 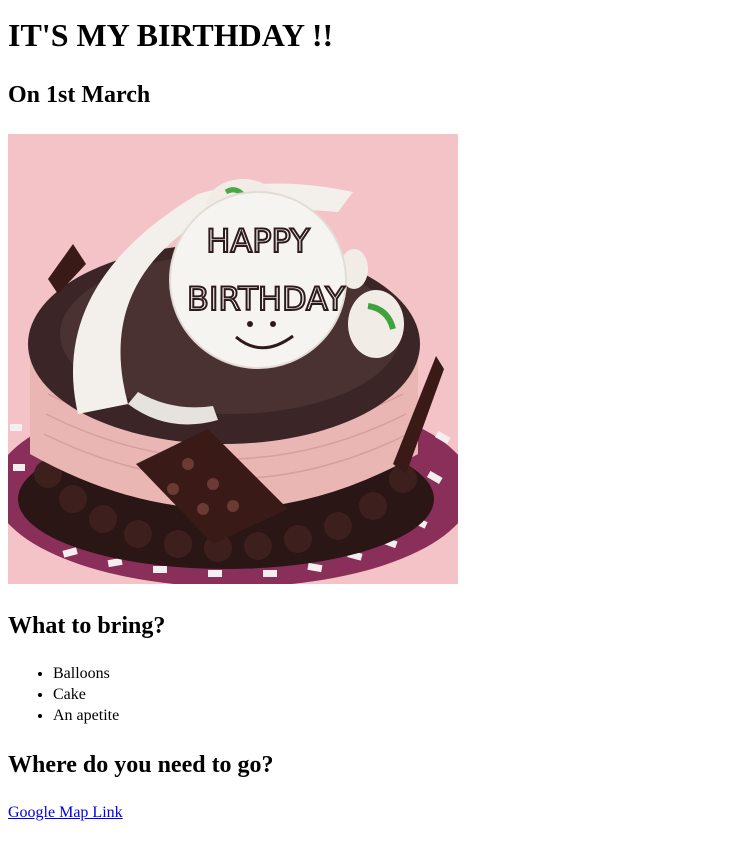 I want to click on bring-list: Balloons Cake An apetite, so click(x=63, y=694).